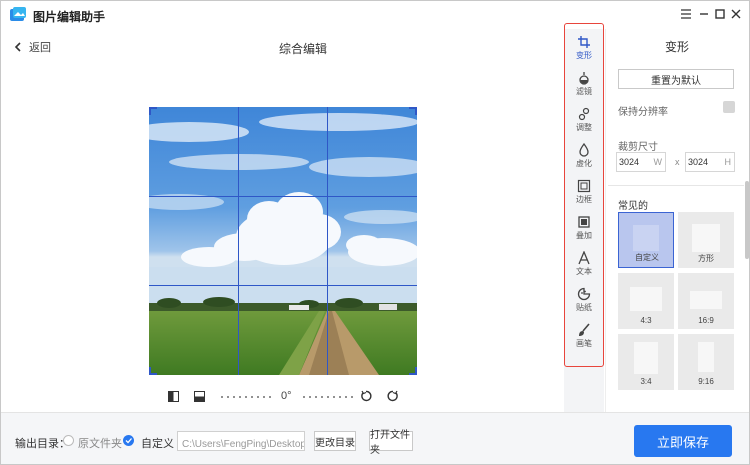 The height and width of the screenshot is (465, 750). I want to click on ratio-label: 4:3, so click(646, 320).